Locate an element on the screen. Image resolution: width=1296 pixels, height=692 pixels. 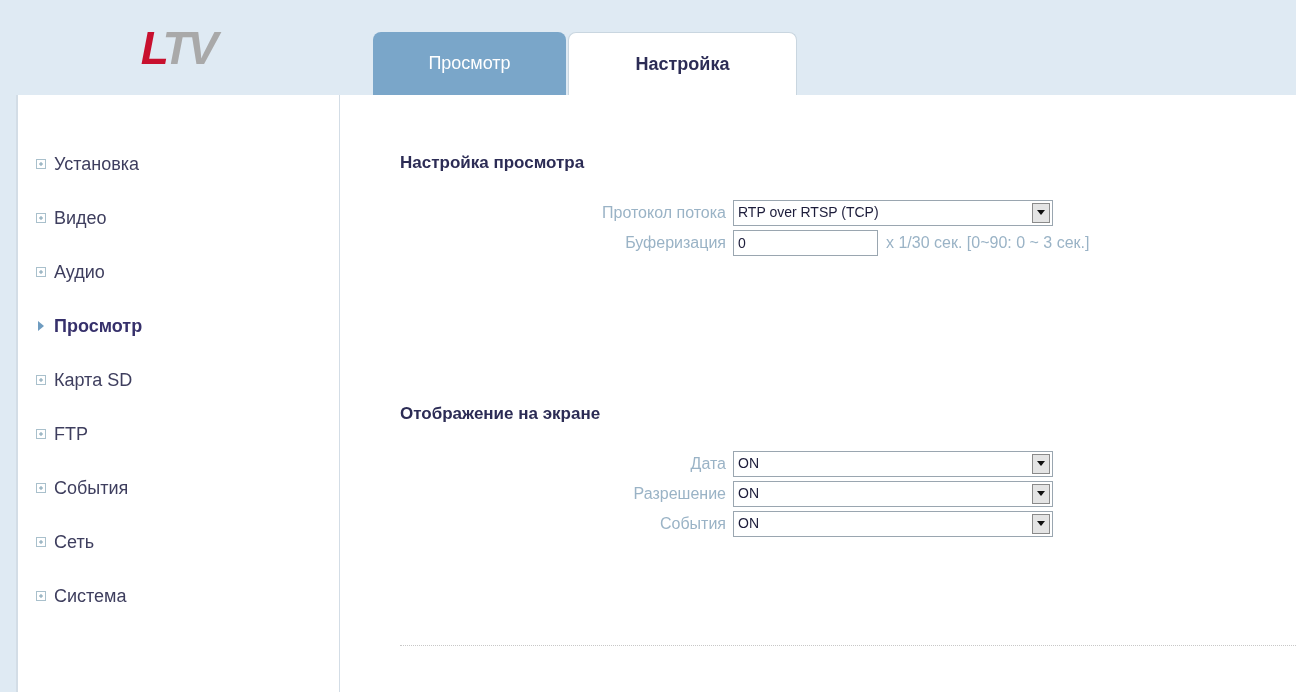
tab: Настройка is located at coordinates (682, 63).